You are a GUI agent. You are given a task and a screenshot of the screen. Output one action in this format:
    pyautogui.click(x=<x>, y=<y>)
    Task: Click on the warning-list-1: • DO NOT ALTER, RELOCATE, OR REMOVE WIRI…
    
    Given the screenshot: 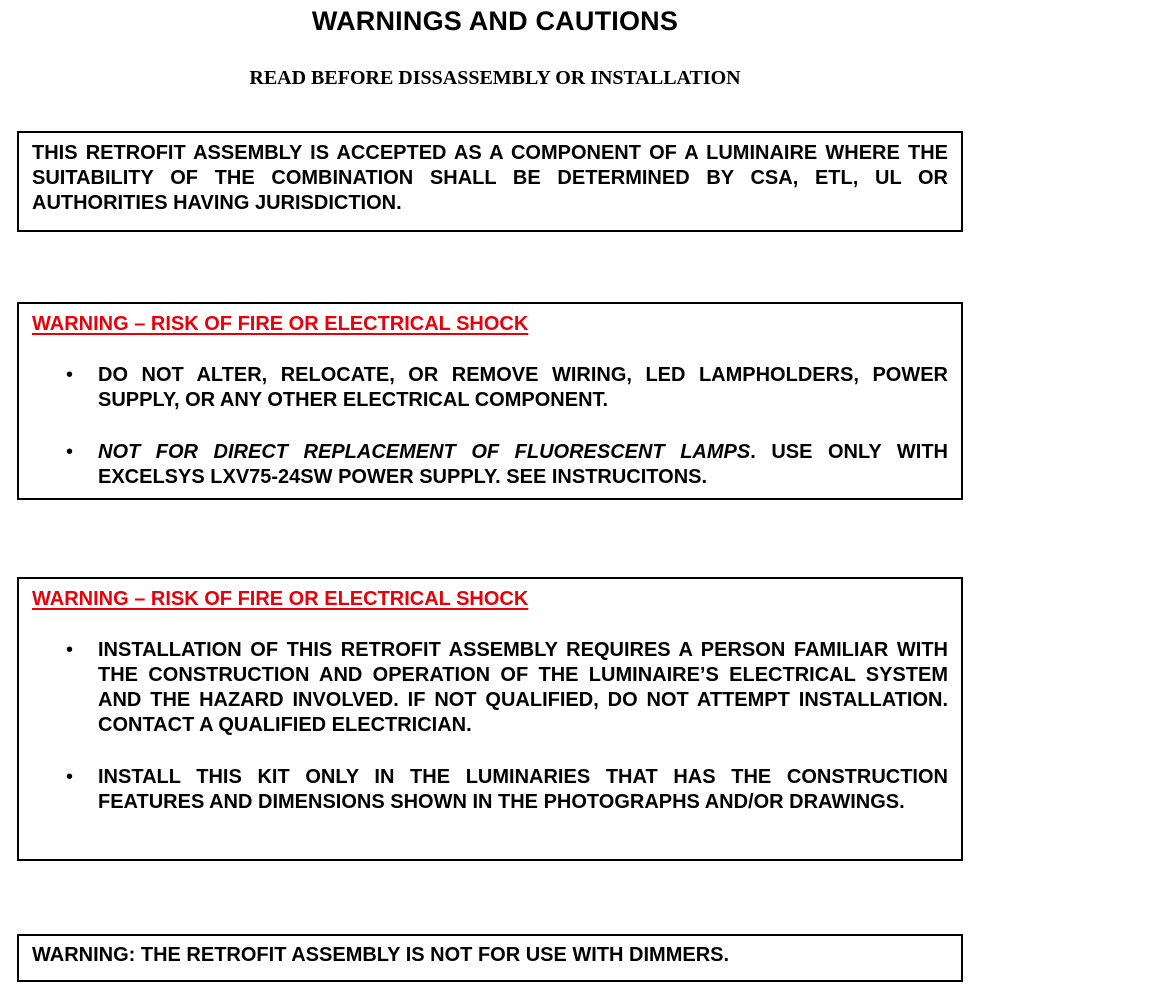 What is the action you would take?
    pyautogui.click(x=490, y=426)
    